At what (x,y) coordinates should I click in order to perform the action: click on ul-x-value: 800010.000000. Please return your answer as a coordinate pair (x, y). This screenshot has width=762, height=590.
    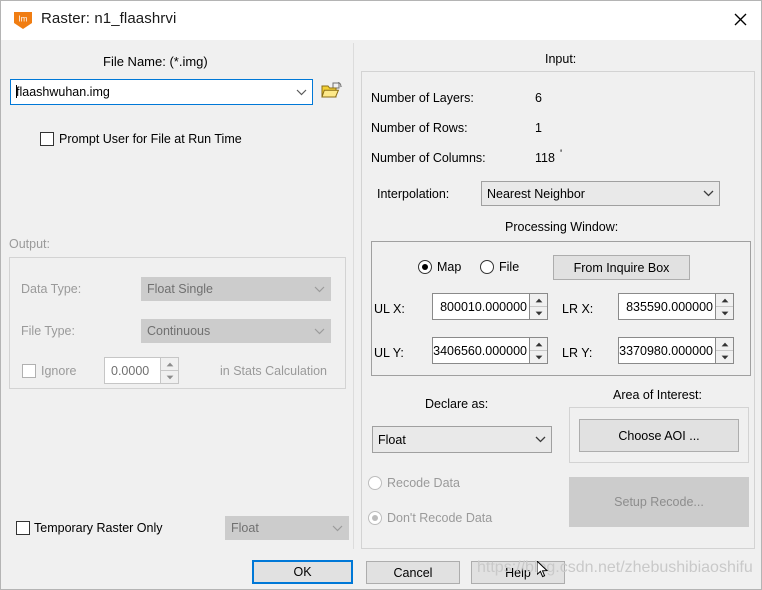
    Looking at the image, I should click on (481, 306).